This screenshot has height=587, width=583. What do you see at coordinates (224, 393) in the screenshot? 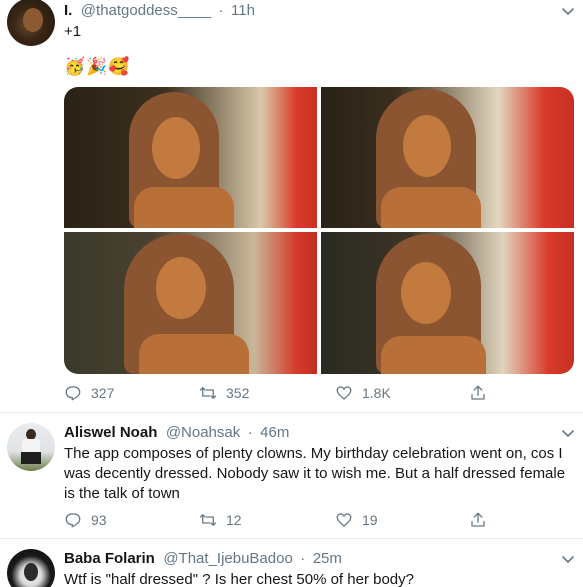
I see `retweet-button: 352` at bounding box center [224, 393].